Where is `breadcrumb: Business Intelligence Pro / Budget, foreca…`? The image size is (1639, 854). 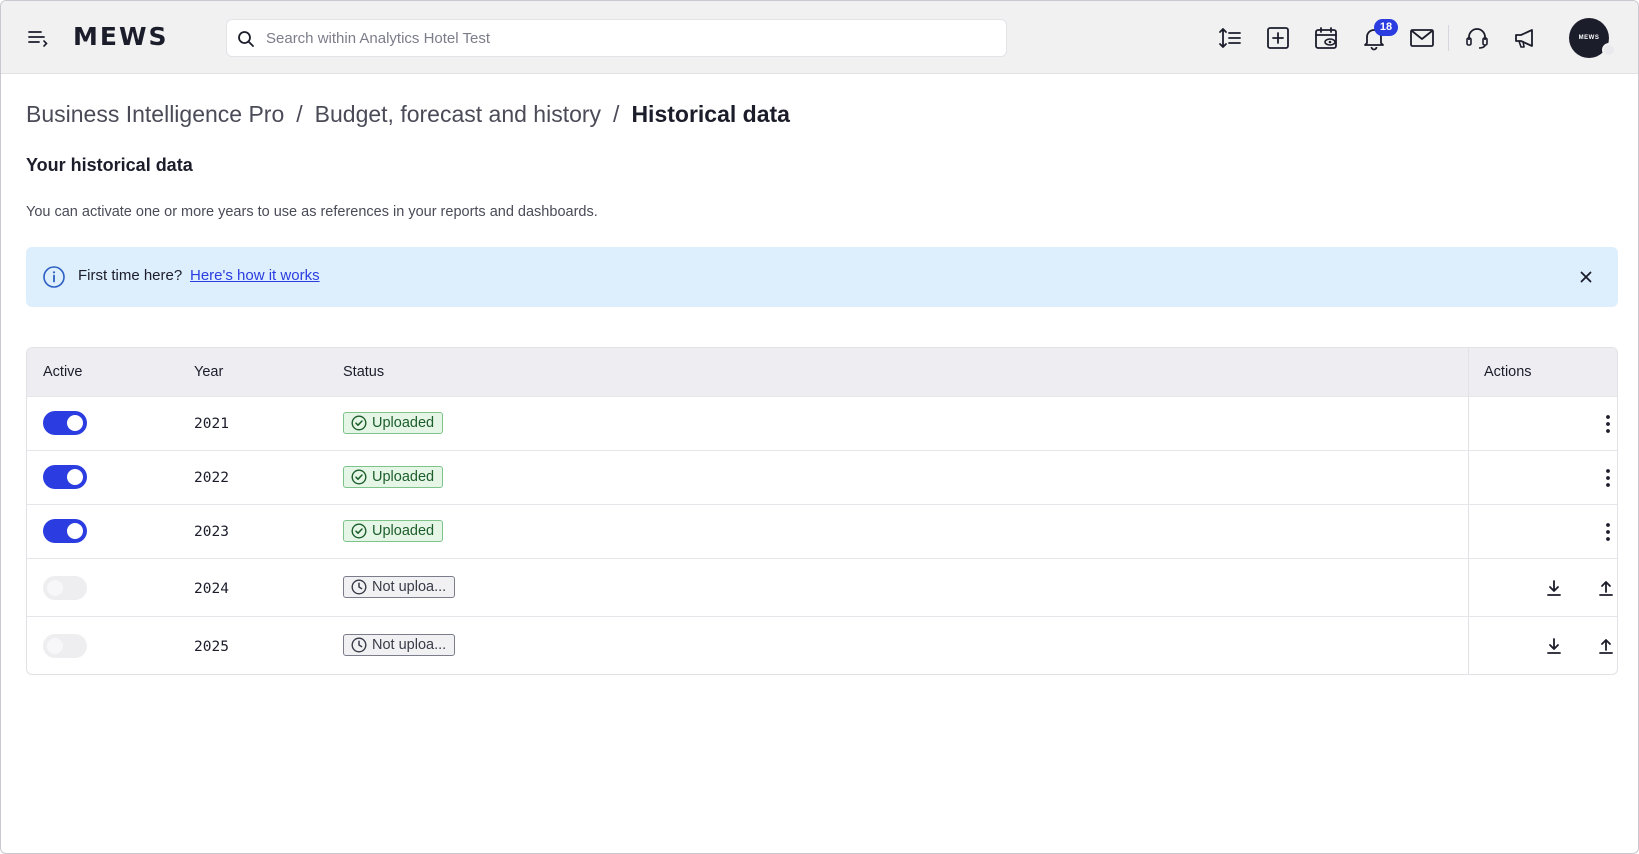
breadcrumb: Business Intelligence Pro / Budget, foreca… is located at coordinates (408, 114).